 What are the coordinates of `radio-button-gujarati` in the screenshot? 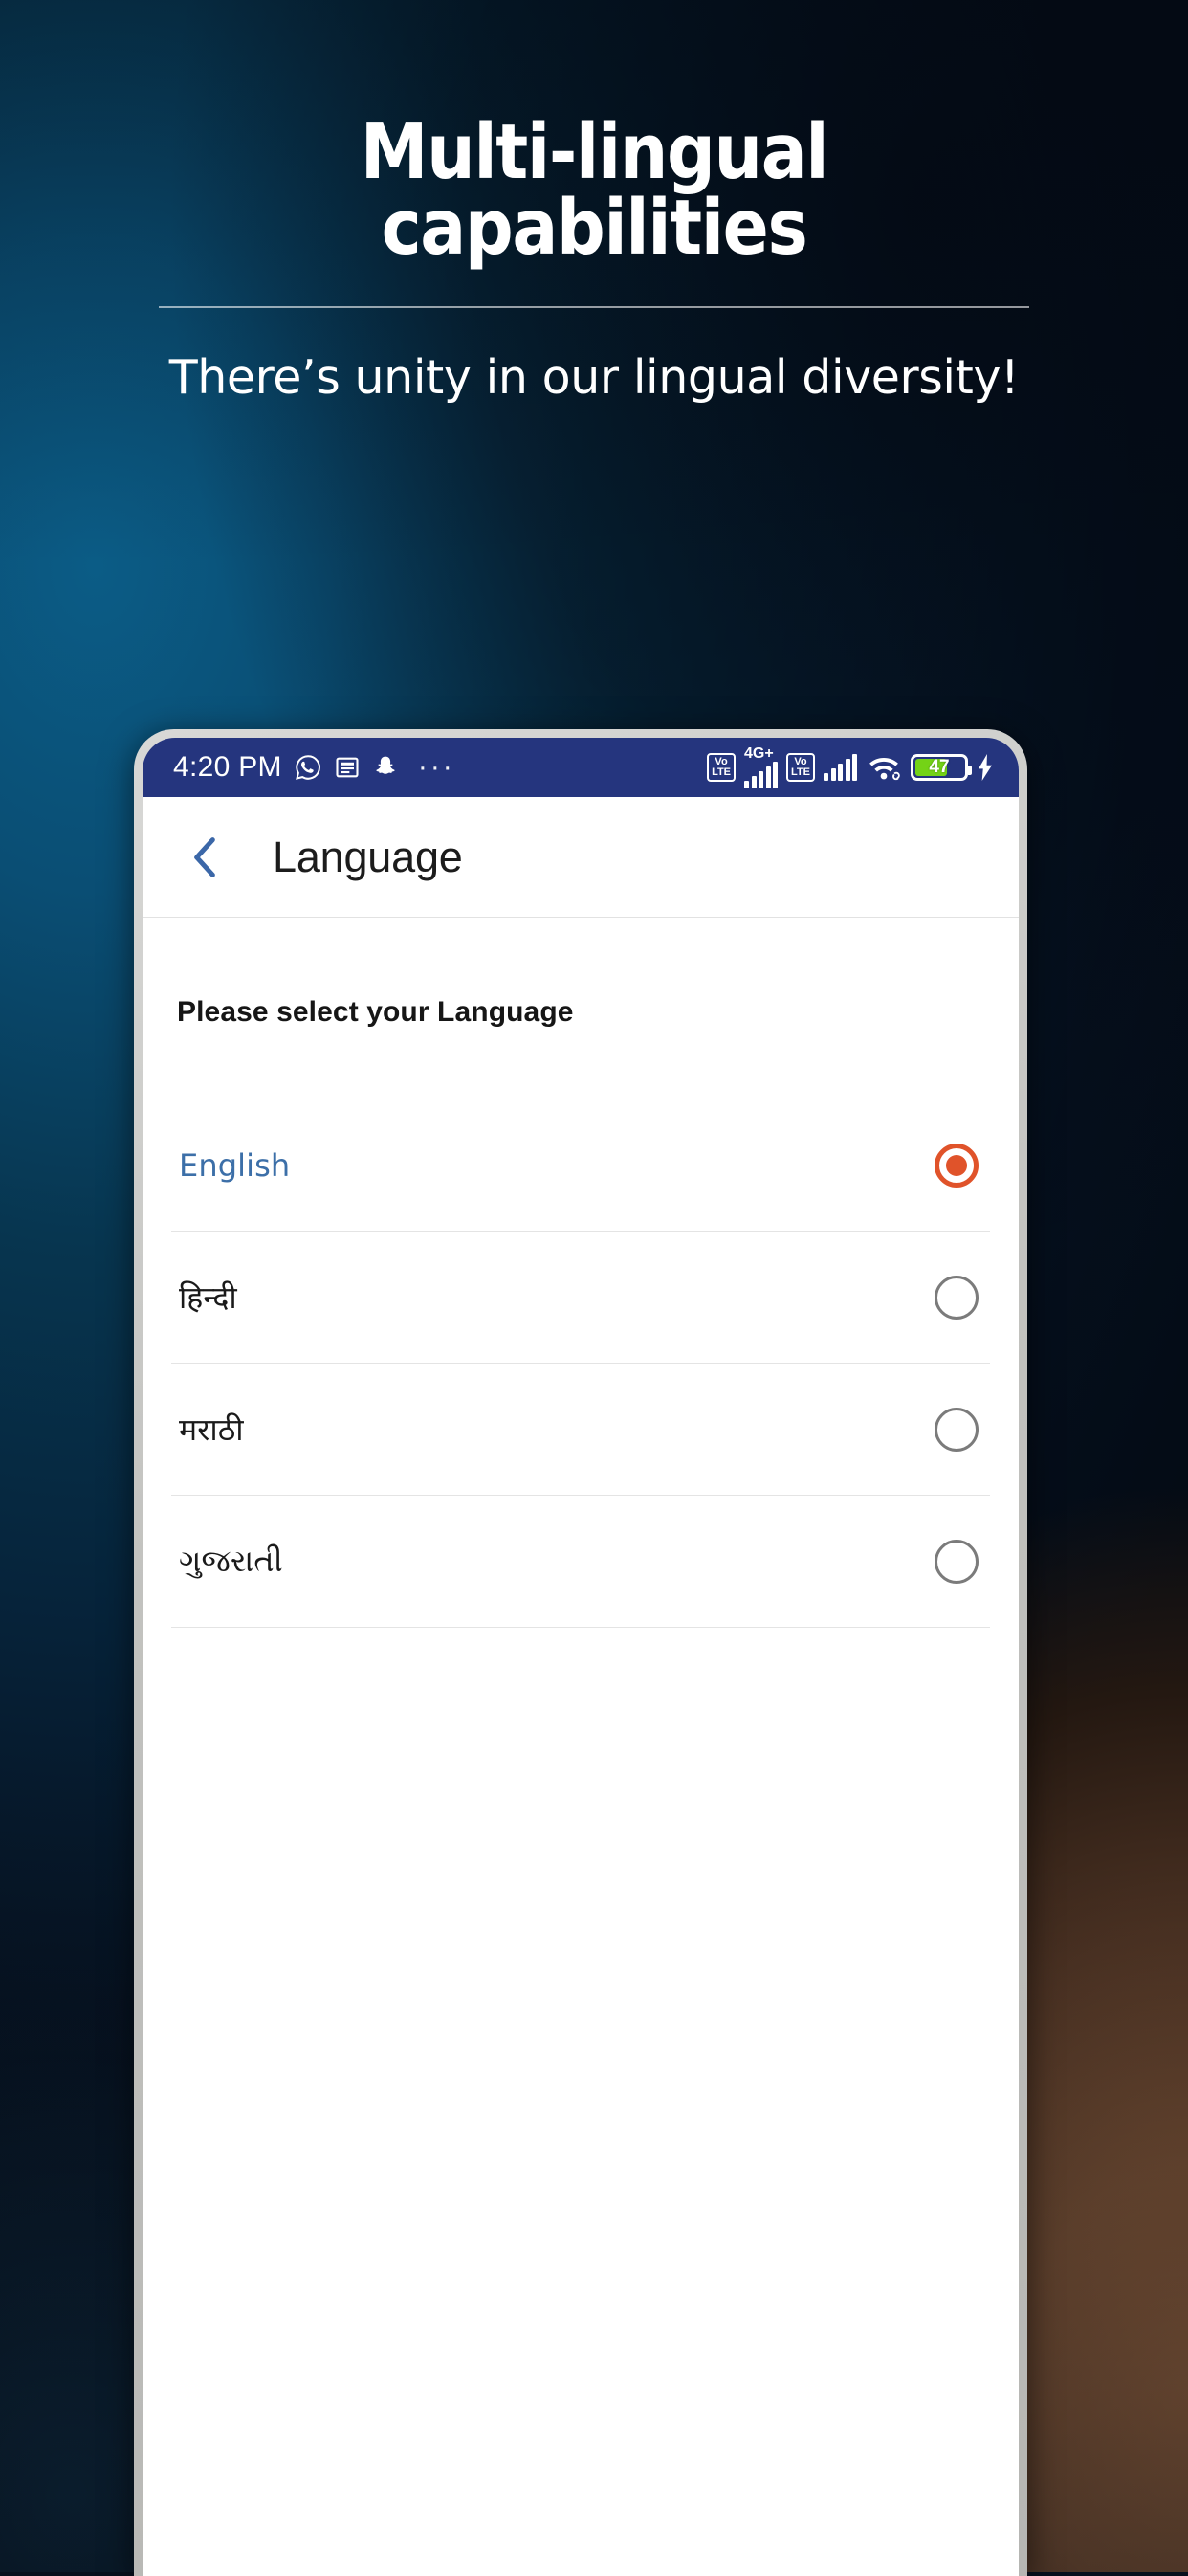 It's located at (957, 1561).